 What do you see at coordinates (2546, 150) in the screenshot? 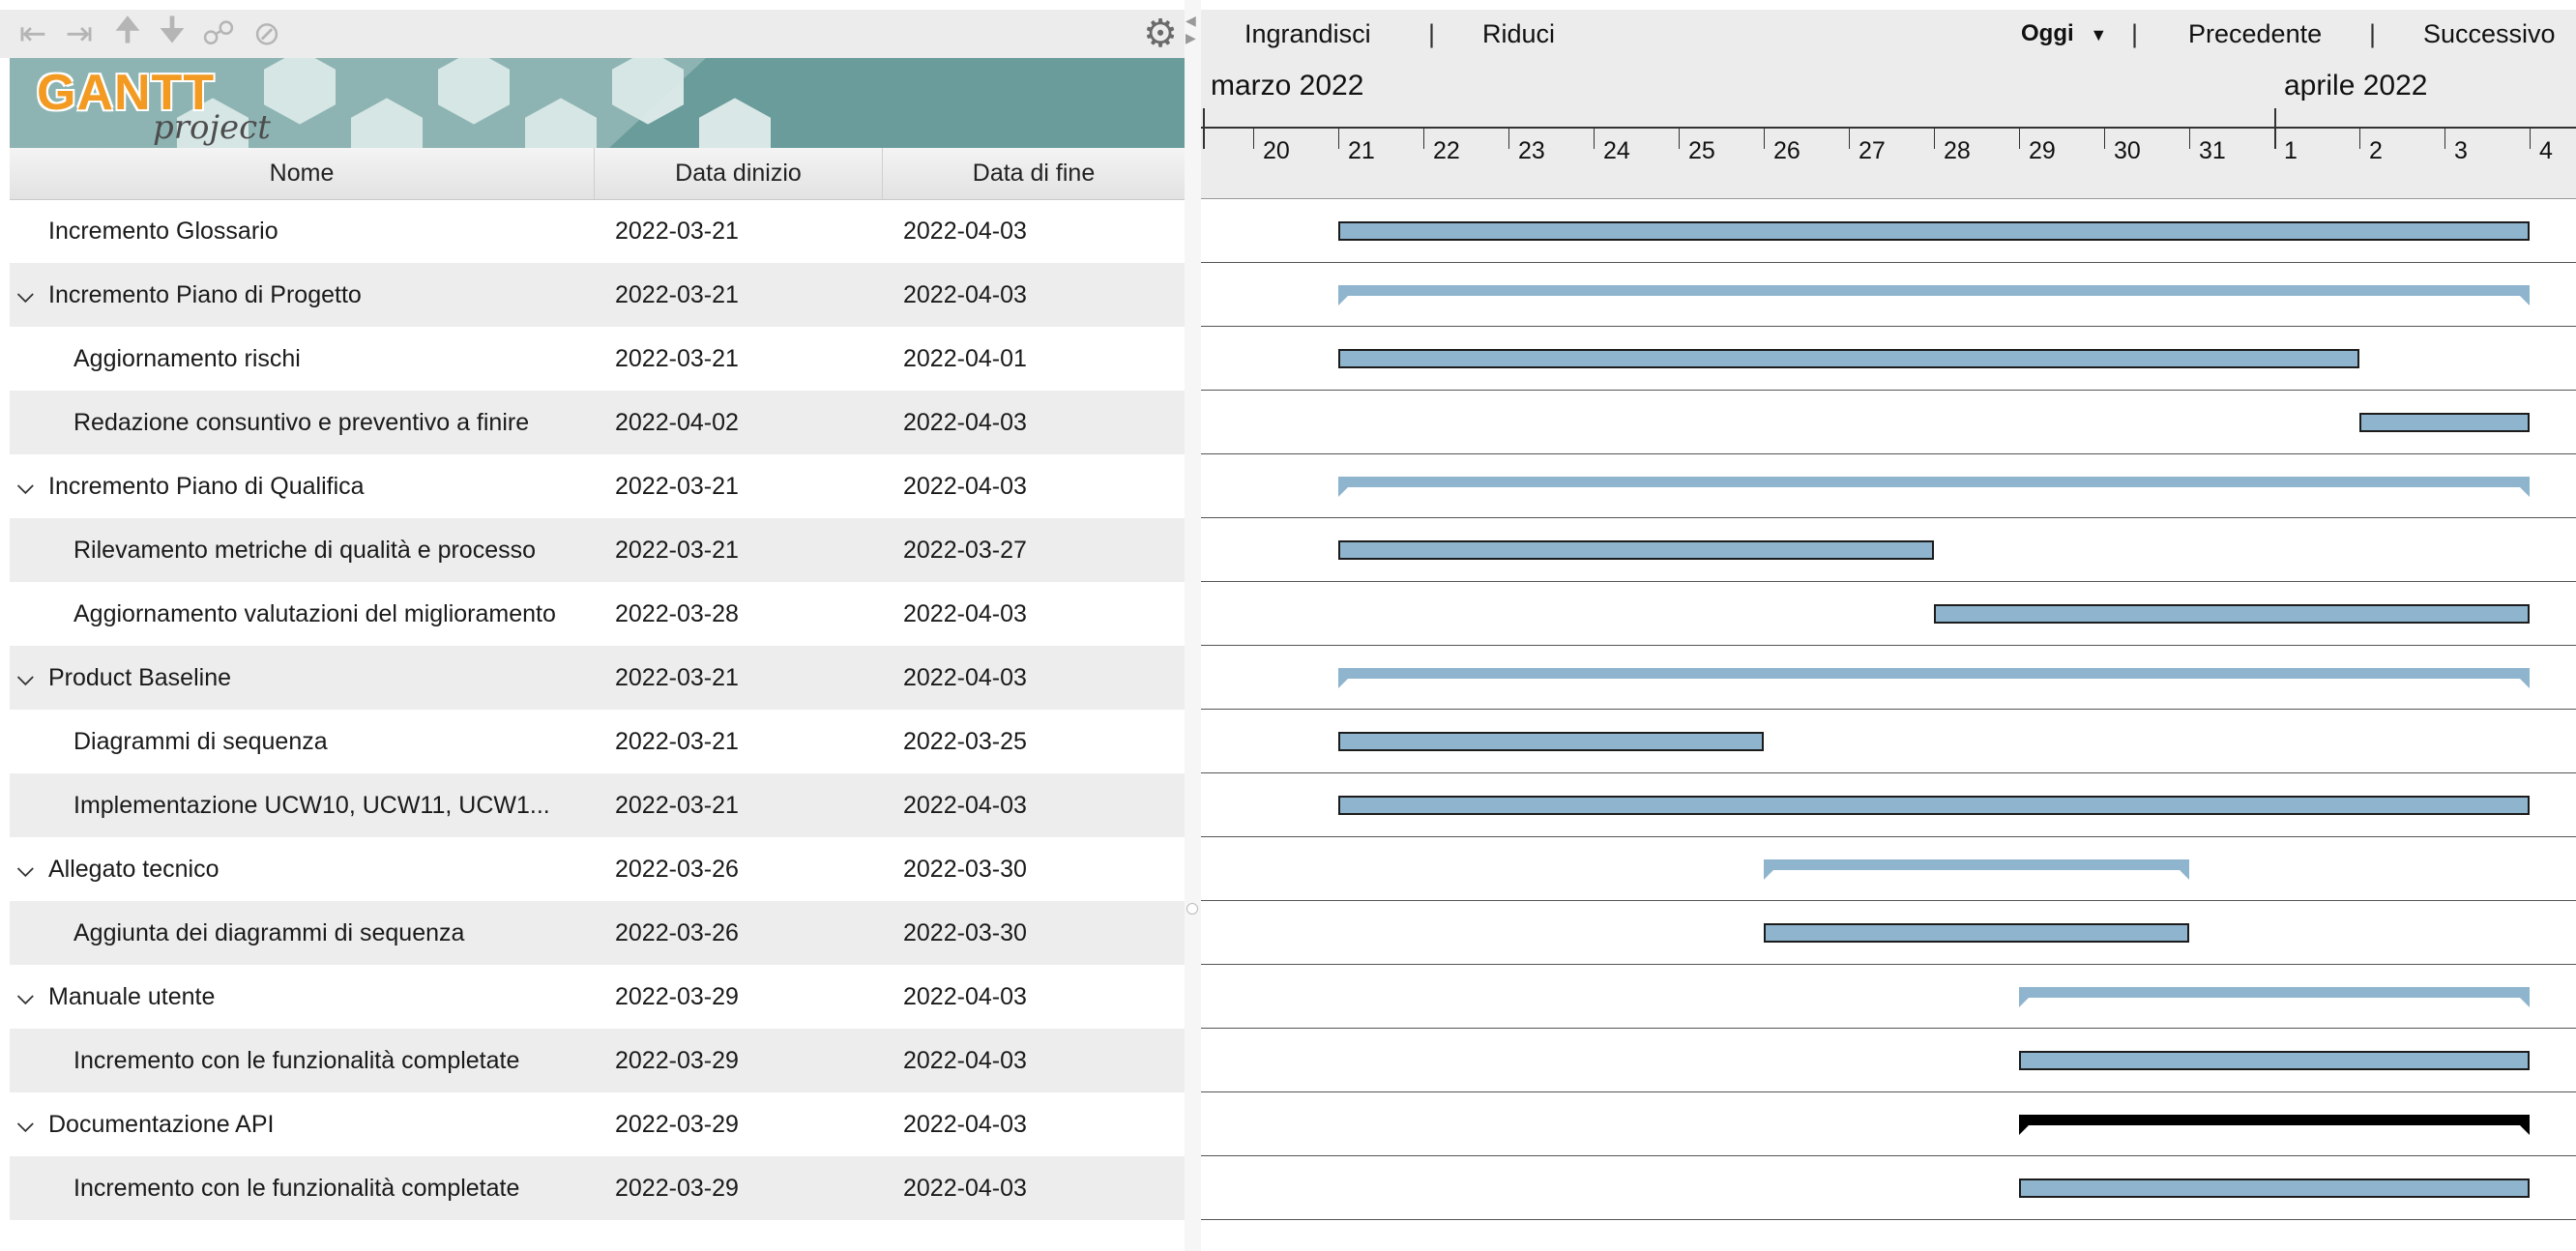
I see `day-label: 4` at bounding box center [2546, 150].